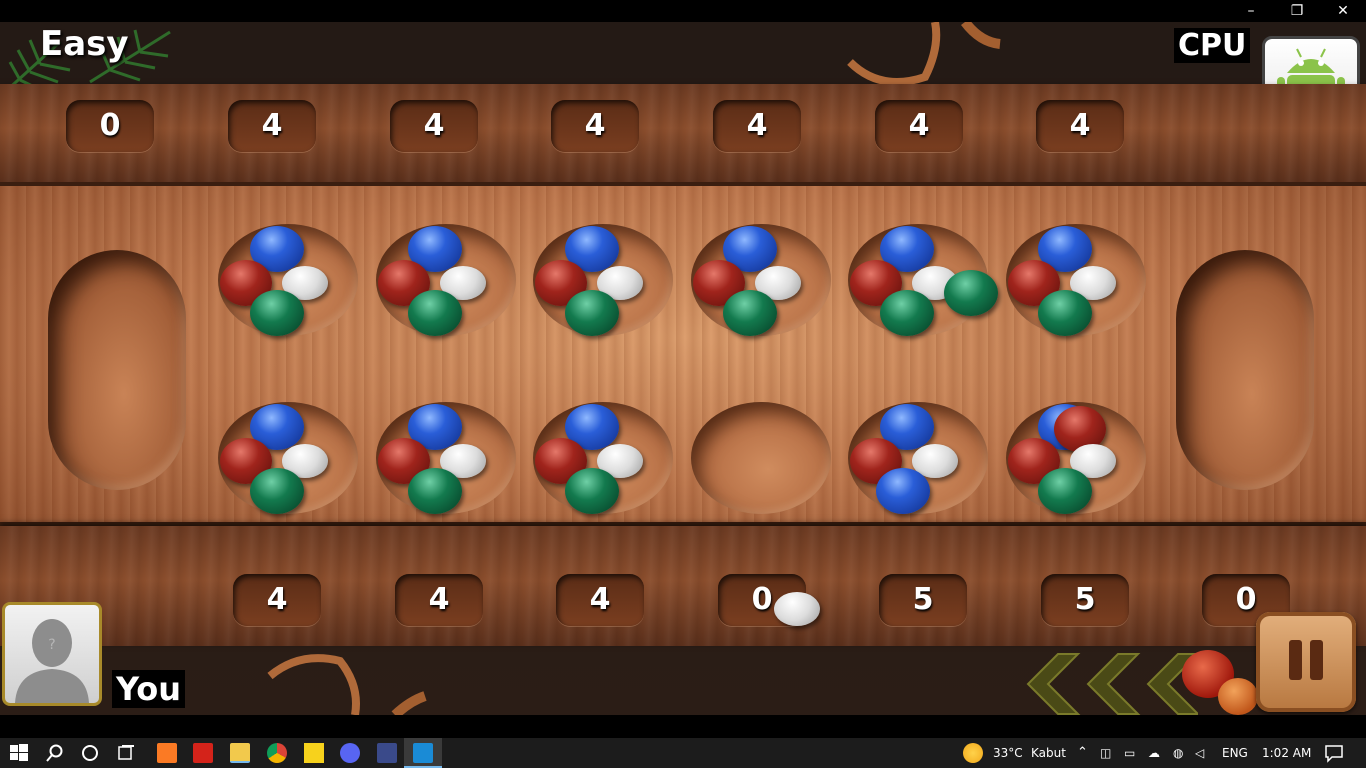  Describe the element at coordinates (797, 609) in the screenshot. I see `white-marble-moving` at that location.